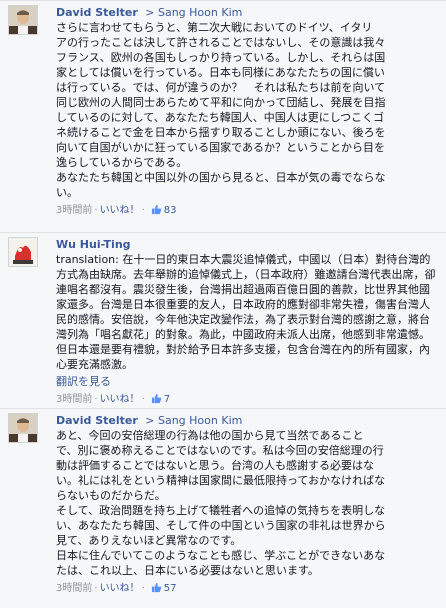 This screenshot has height=608, width=446. I want to click on like-count: 7, so click(167, 399).